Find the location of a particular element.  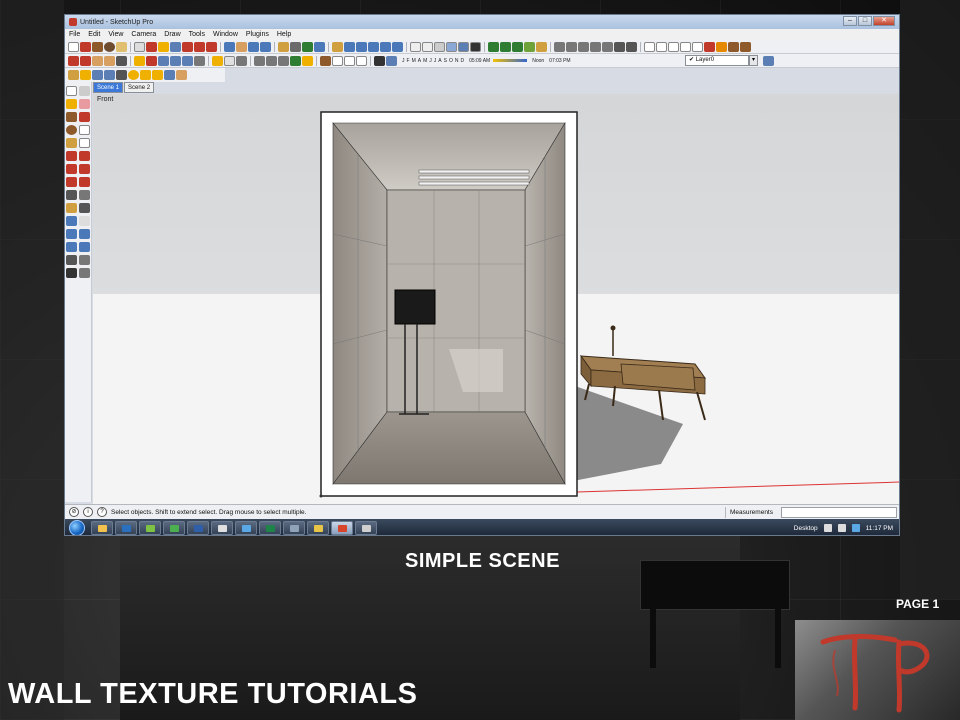

edge-tool-icon is located at coordinates (85, 60).